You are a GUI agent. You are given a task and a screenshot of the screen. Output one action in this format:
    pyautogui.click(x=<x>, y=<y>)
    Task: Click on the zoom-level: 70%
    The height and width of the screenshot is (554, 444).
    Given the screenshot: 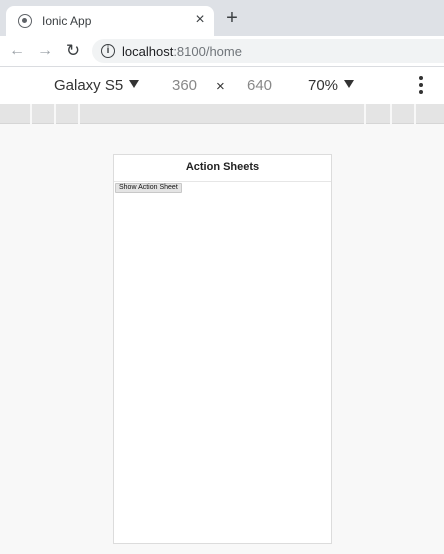 What is the action you would take?
    pyautogui.click(x=323, y=85)
    